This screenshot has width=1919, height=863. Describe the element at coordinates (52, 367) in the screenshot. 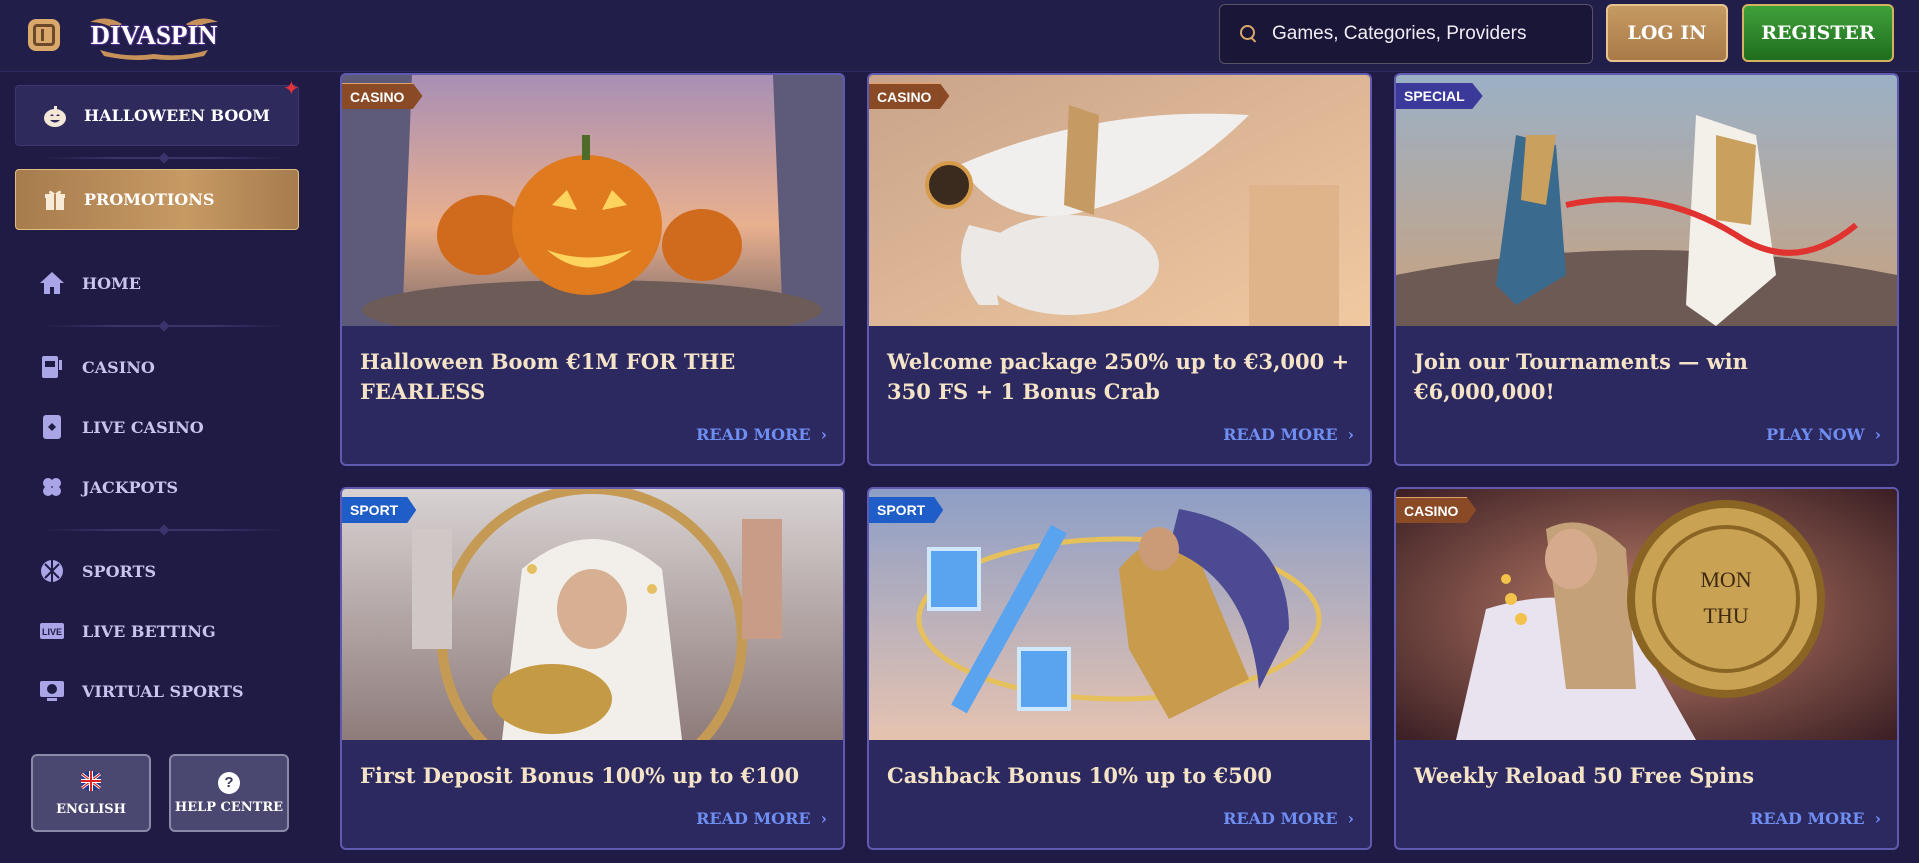

I see `slot-machine-icon` at that location.